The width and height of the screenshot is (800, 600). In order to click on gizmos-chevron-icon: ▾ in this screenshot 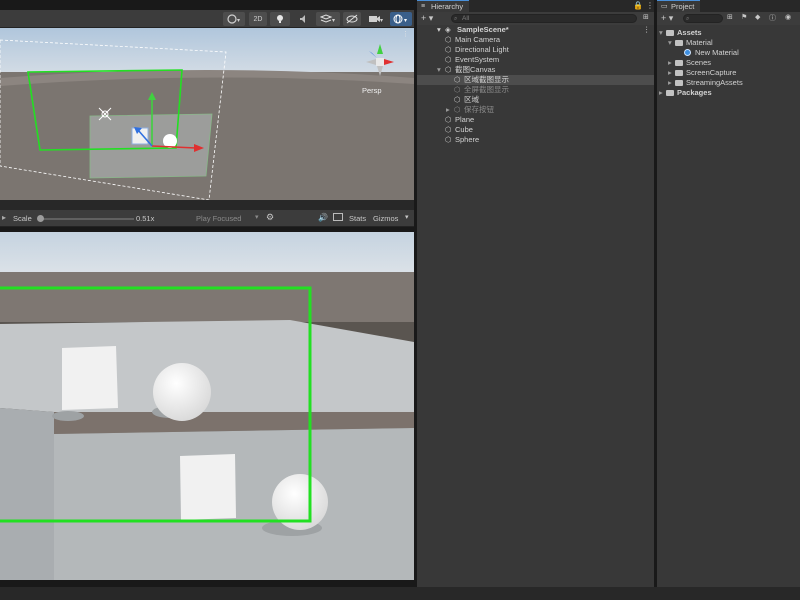, I will do `click(407, 217)`.